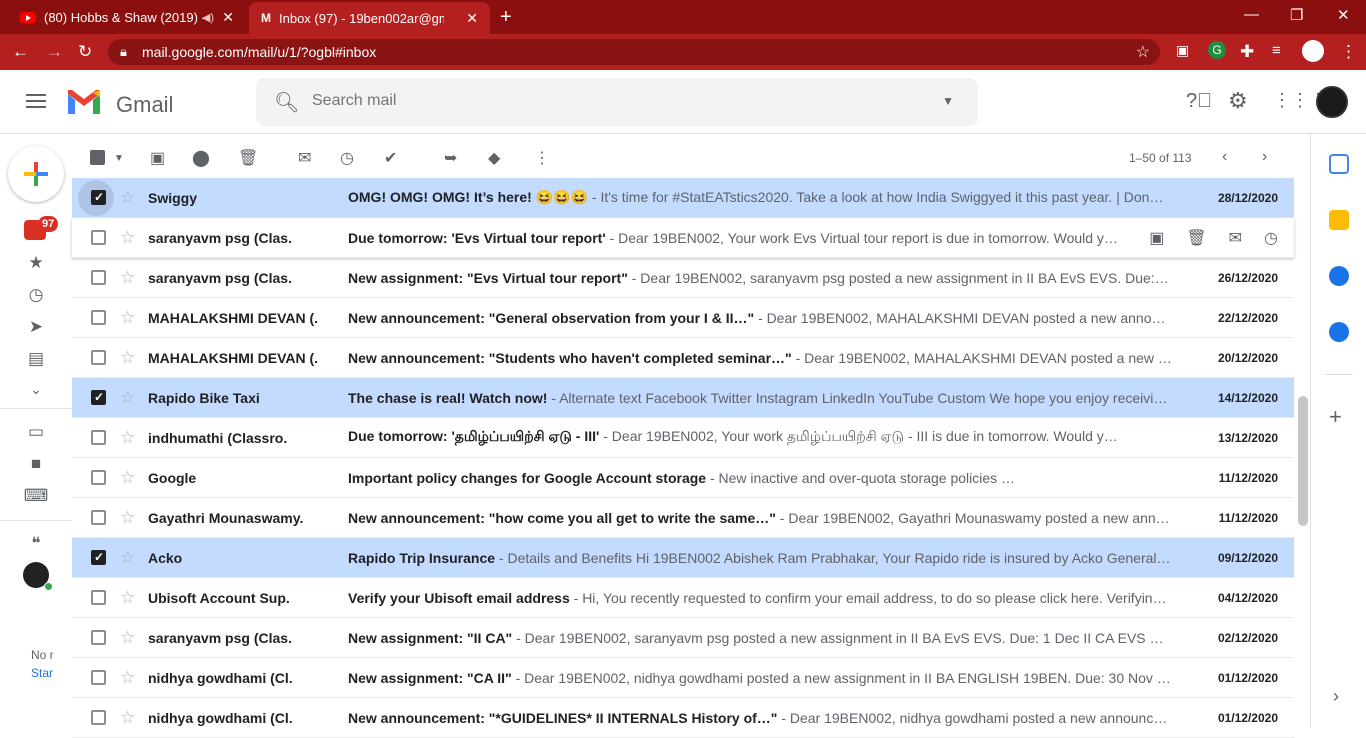 Image resolution: width=1366 pixels, height=738 pixels. I want to click on scrollbar, so click(1303, 461).